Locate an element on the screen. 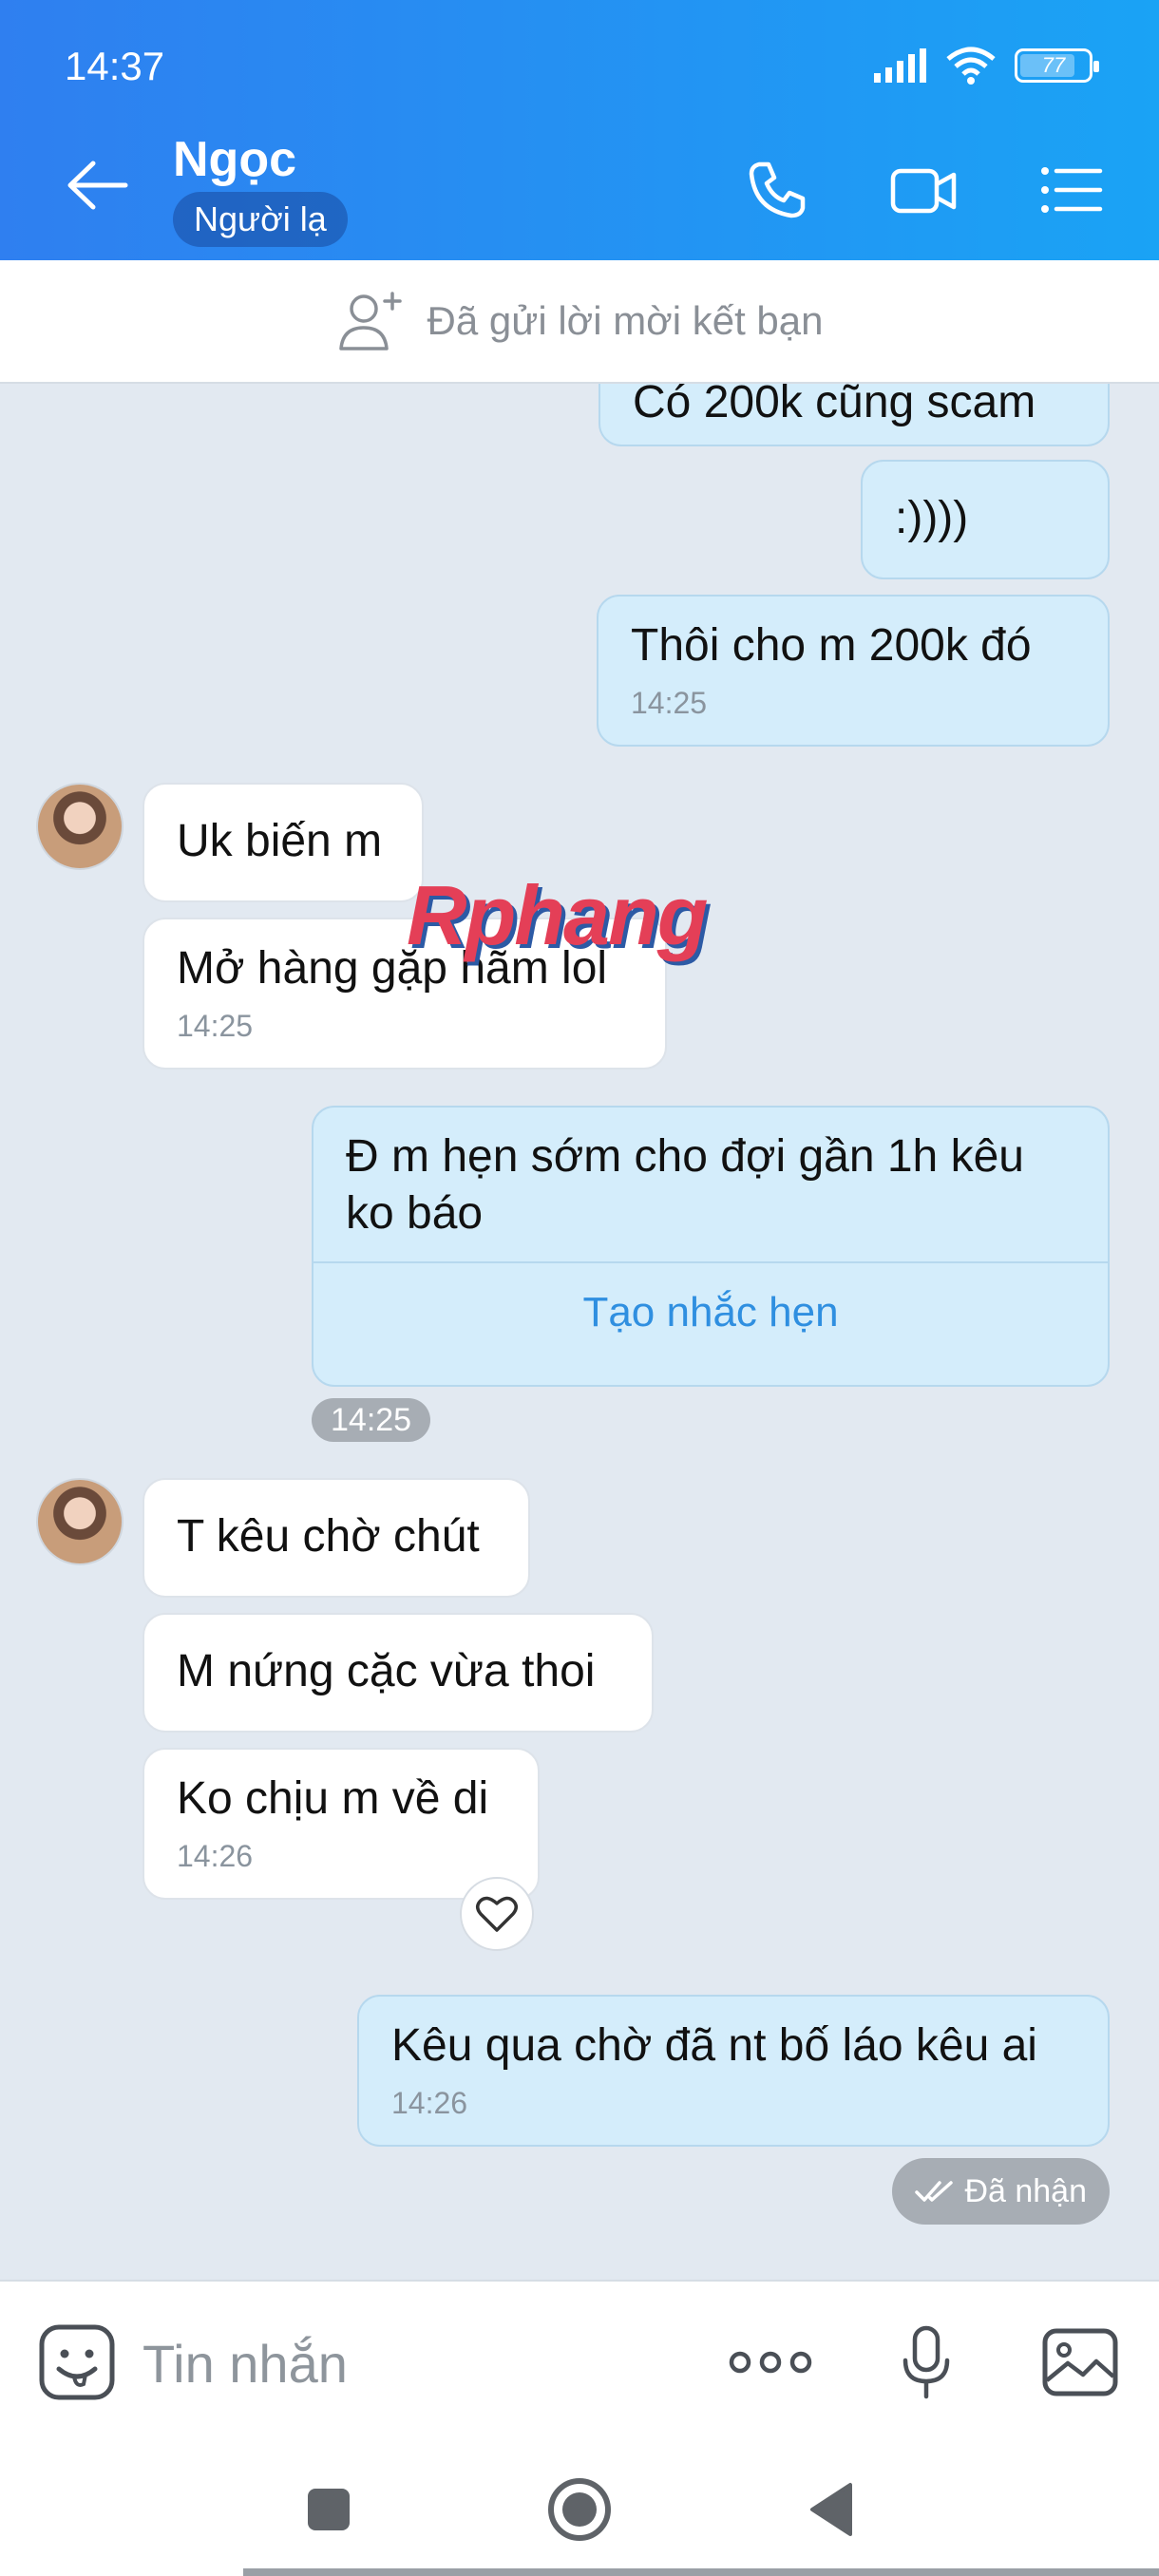 The height and width of the screenshot is (2576, 1159). image-gallery-icon is located at coordinates (1080, 2362).